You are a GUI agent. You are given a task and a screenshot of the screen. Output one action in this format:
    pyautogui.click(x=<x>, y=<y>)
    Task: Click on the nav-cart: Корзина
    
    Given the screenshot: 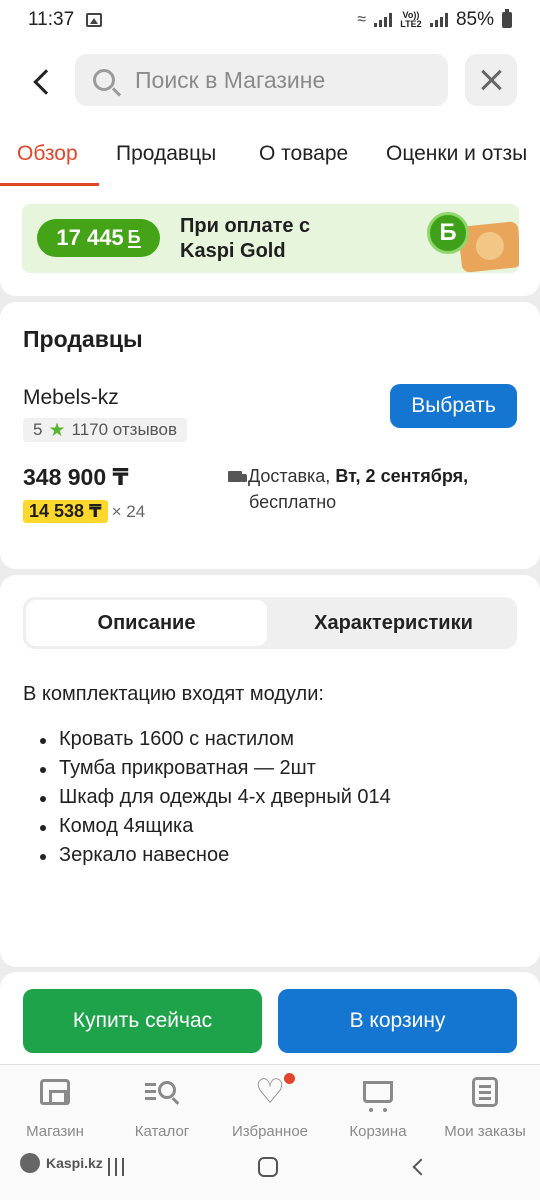 What is the action you would take?
    pyautogui.click(x=378, y=1106)
    